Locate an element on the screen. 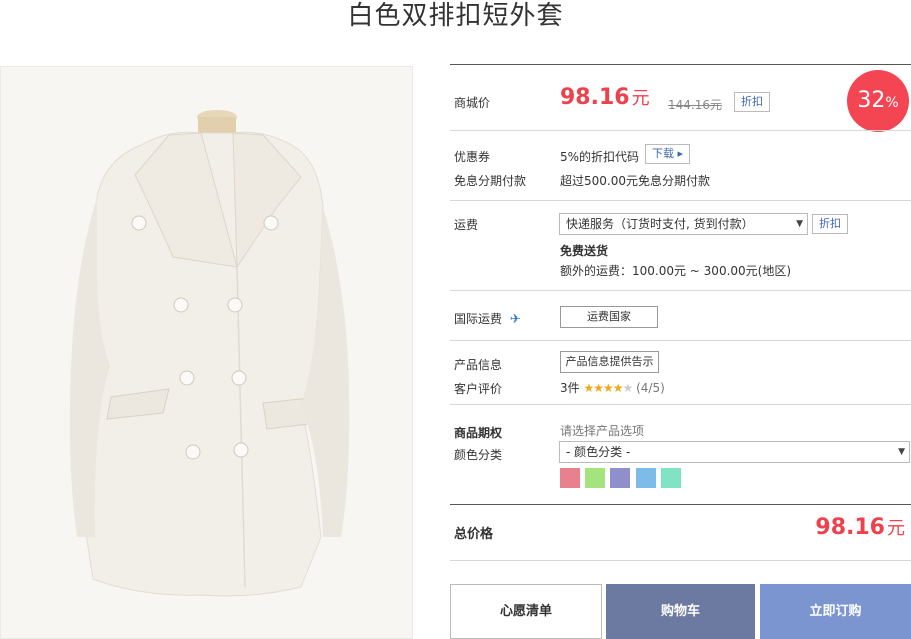  wishlist-button: 心愿清单 is located at coordinates (526, 611).